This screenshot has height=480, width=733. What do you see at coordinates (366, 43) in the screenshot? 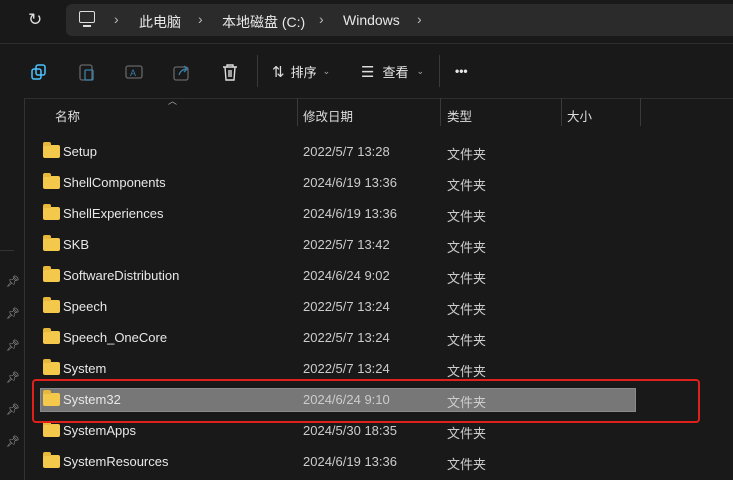
I see `divider` at bounding box center [366, 43].